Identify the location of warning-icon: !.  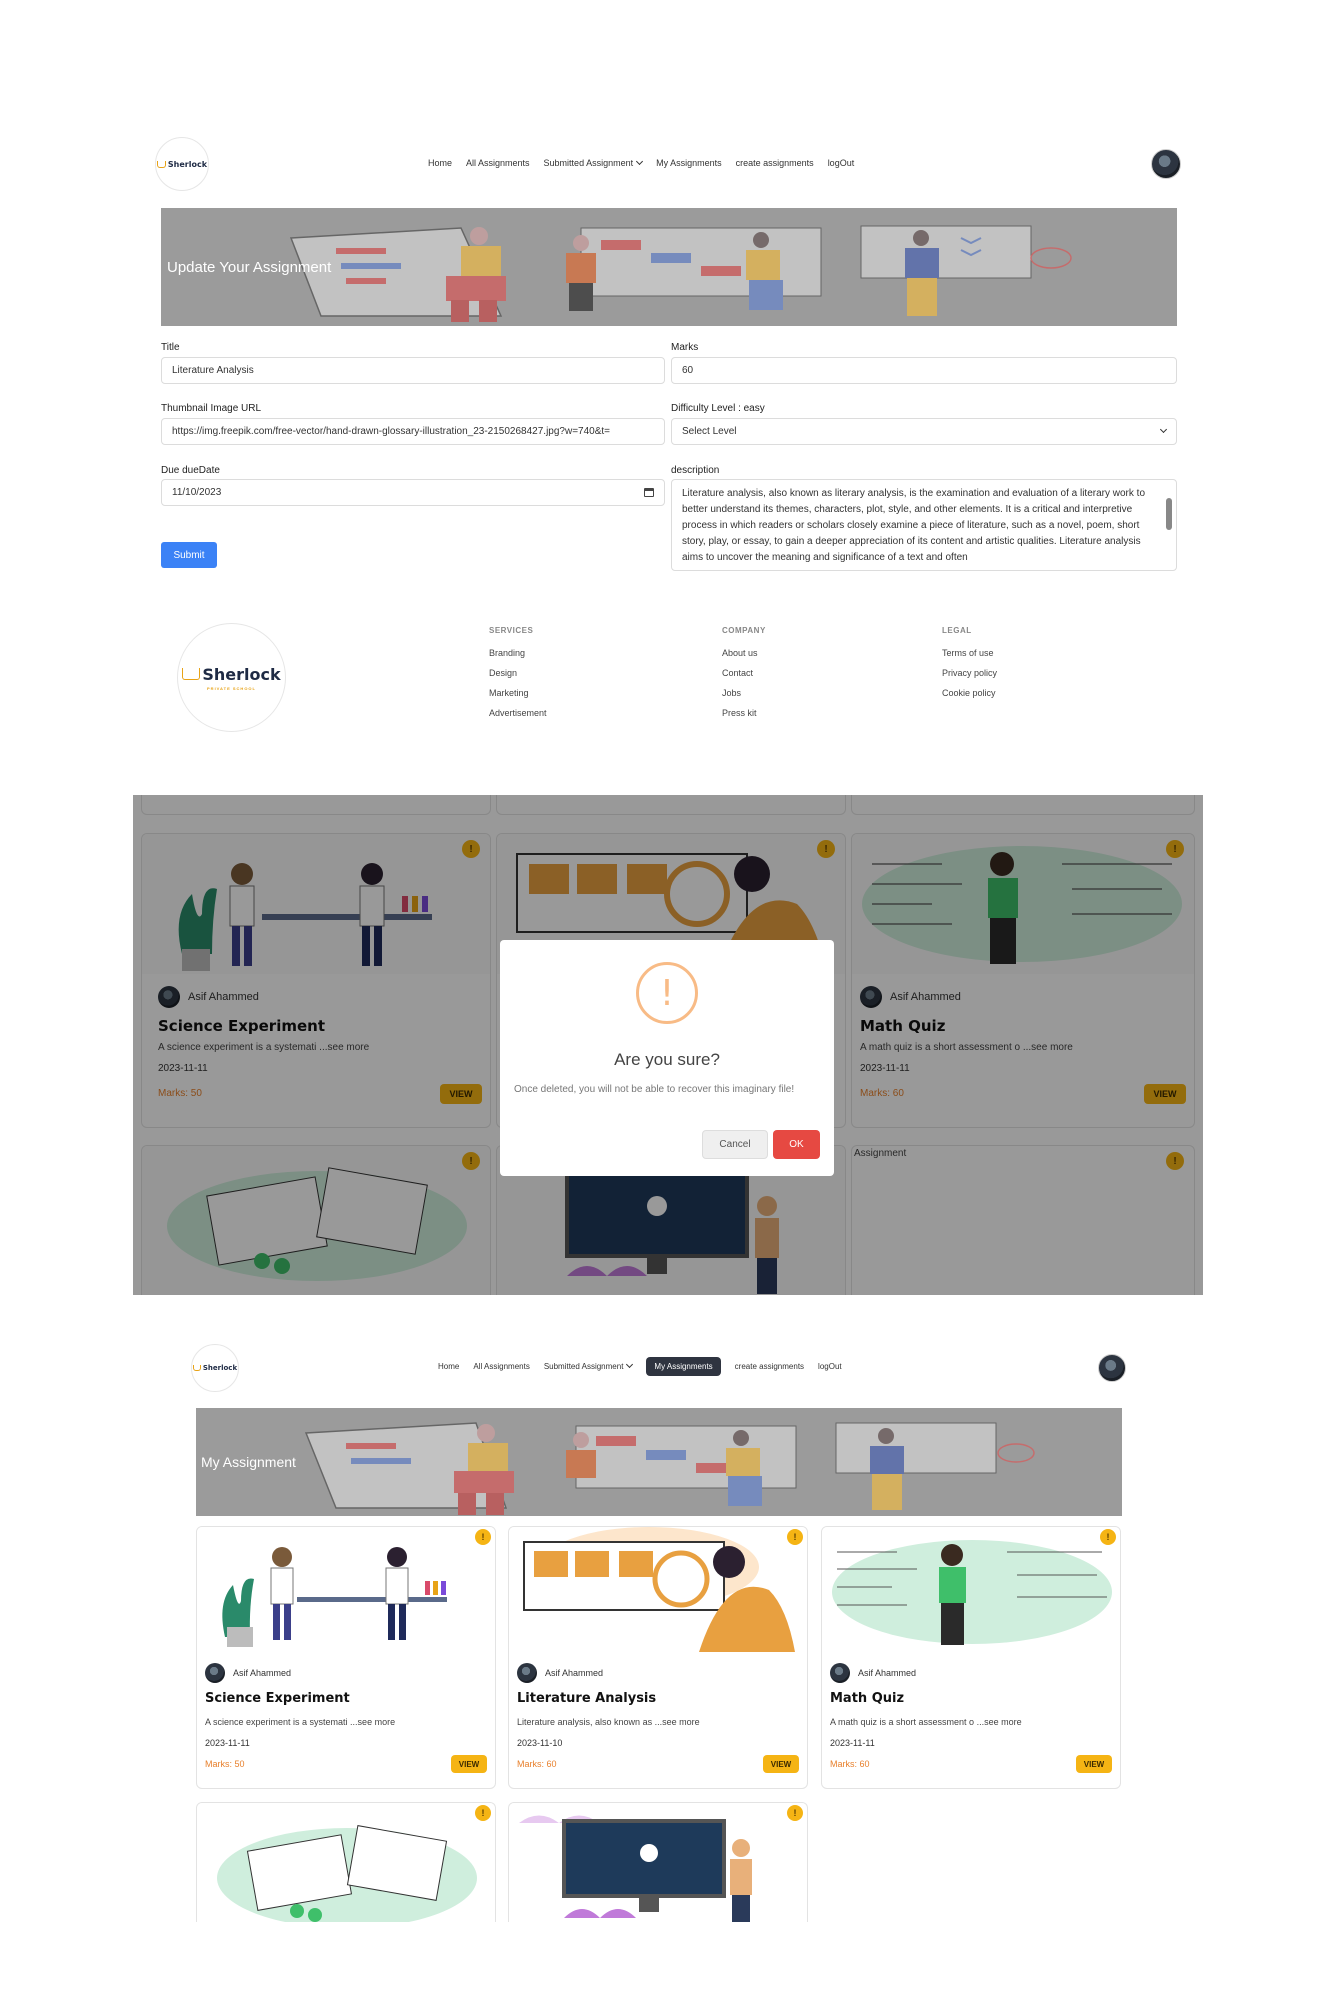
(667, 993).